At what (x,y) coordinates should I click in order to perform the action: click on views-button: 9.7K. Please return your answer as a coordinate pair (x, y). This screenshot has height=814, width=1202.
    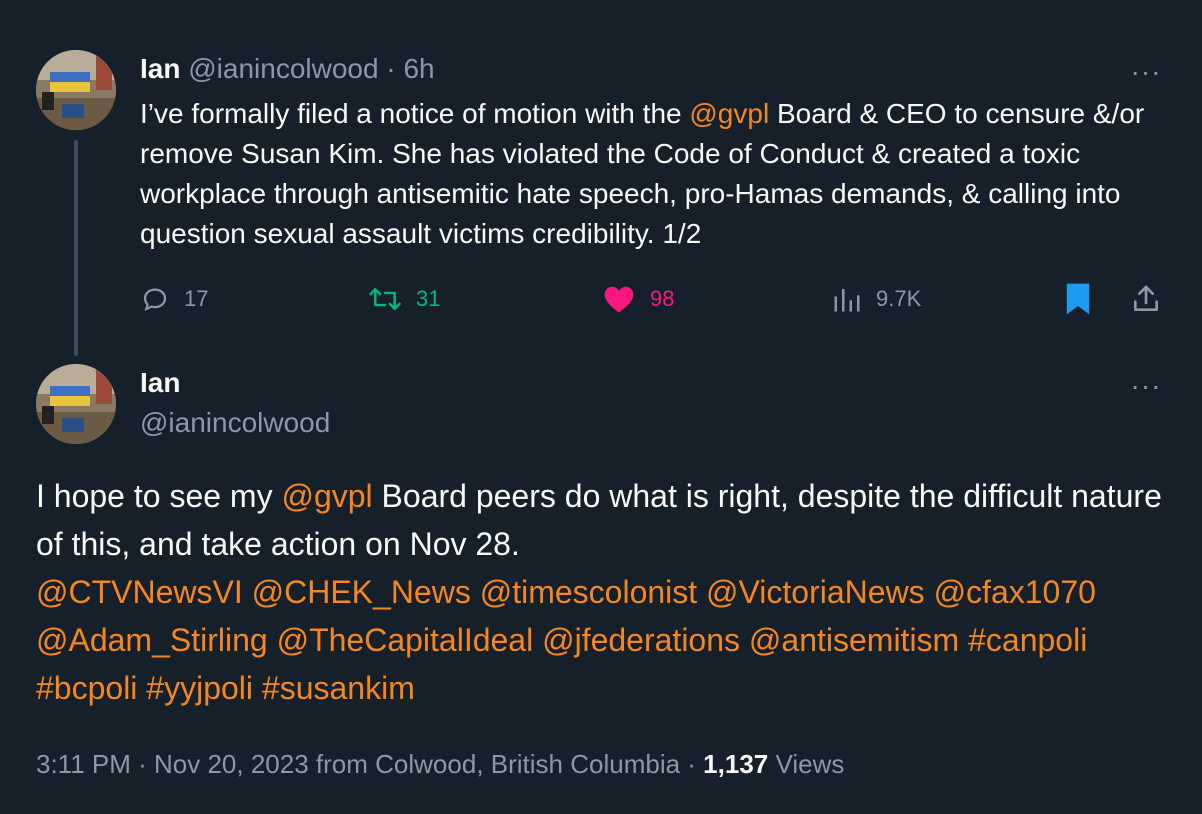
    Looking at the image, I should click on (876, 299).